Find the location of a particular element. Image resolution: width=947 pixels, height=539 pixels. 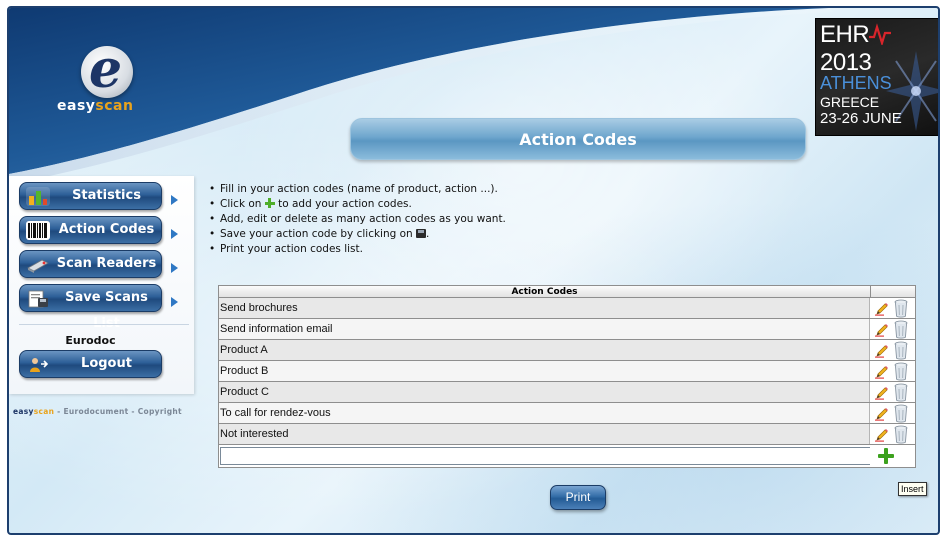

instruction-text: . is located at coordinates (428, 234).